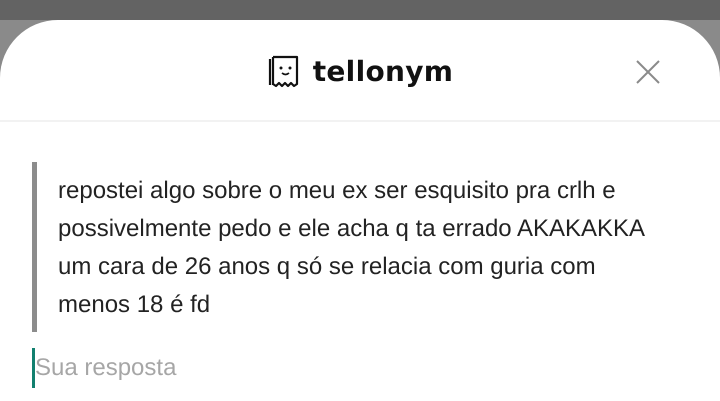  I want to click on close-button, so click(648, 72).